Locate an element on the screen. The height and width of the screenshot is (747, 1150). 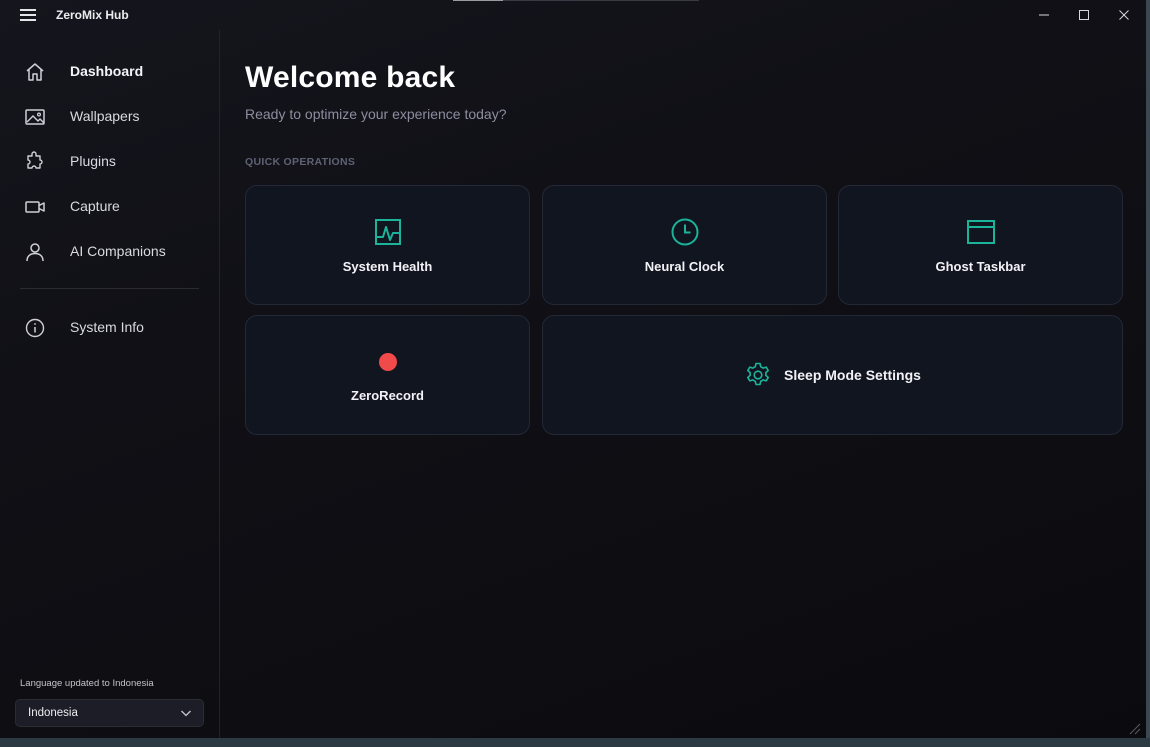
sidebar-divider is located at coordinates (109, 288).